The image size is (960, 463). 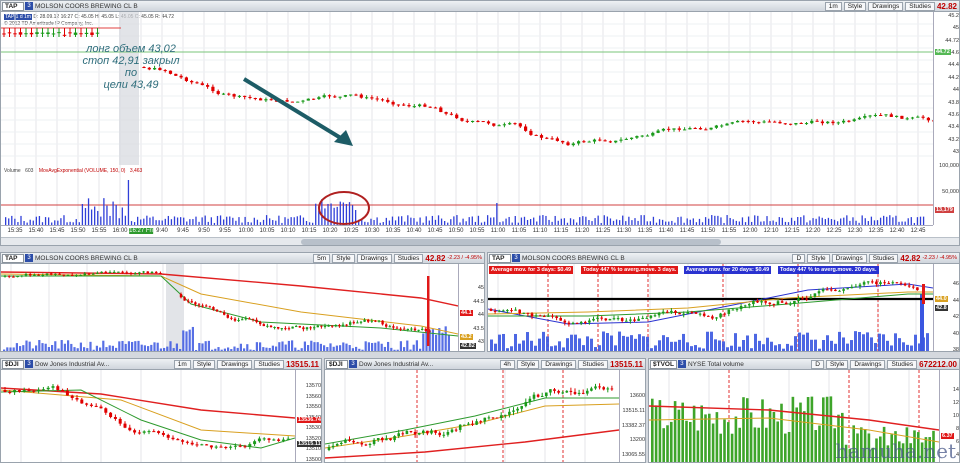 I want to click on tab-timeframe: 5m, so click(x=322, y=258).